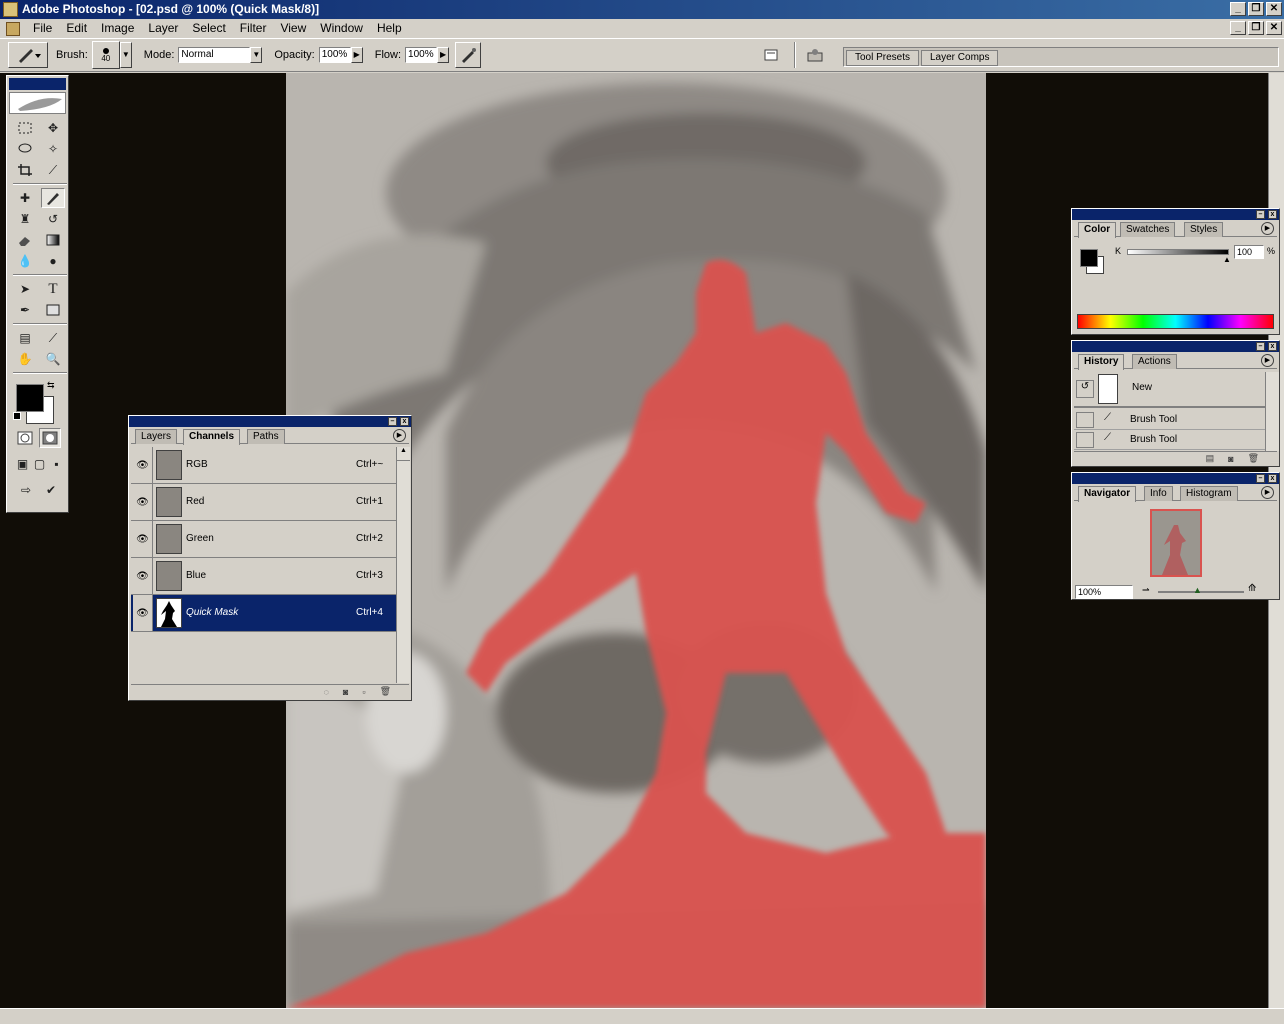 The height and width of the screenshot is (1024, 1284). What do you see at coordinates (1197, 590) in the screenshot?
I see `zoom-slider-thumb: ▲` at bounding box center [1197, 590].